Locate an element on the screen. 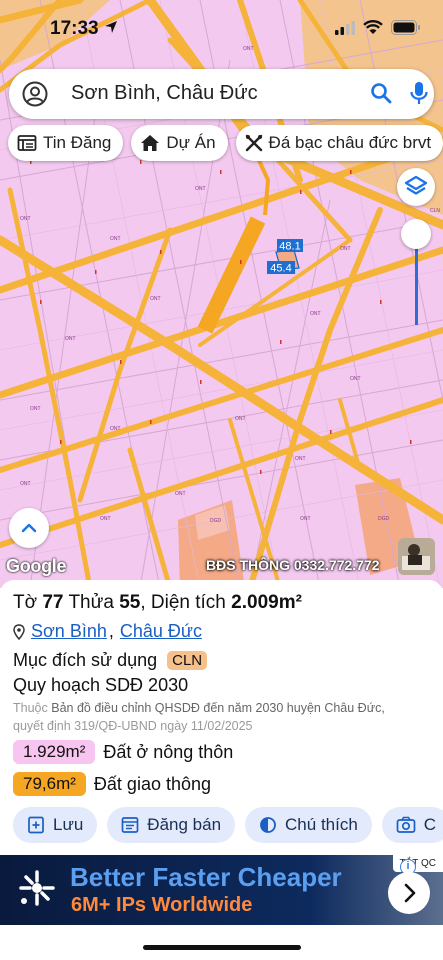  svg-text: 45.4 is located at coordinates (280, 269).